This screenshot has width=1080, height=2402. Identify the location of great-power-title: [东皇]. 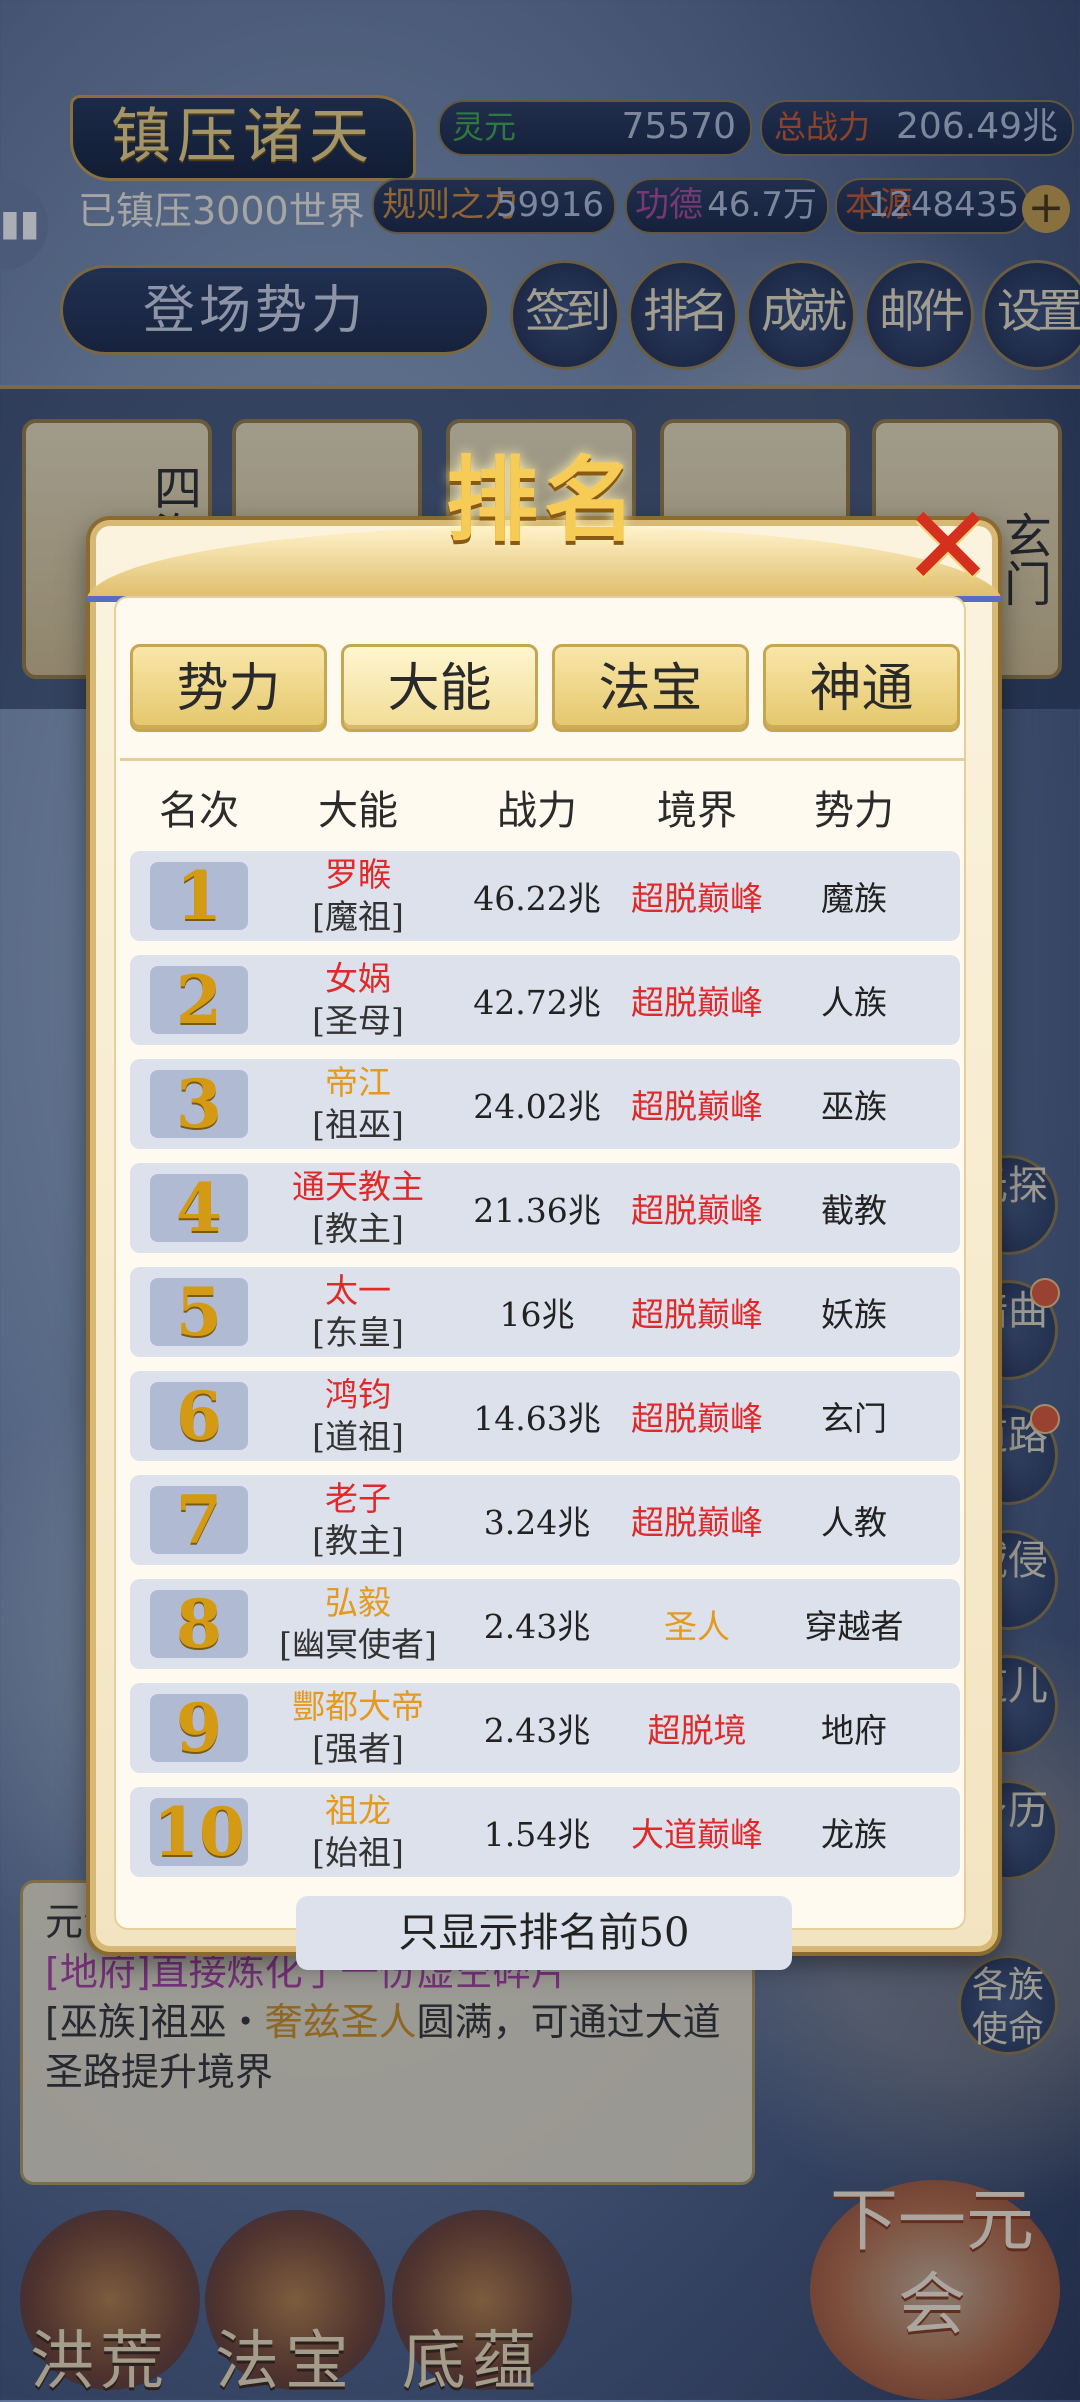
(358, 1332).